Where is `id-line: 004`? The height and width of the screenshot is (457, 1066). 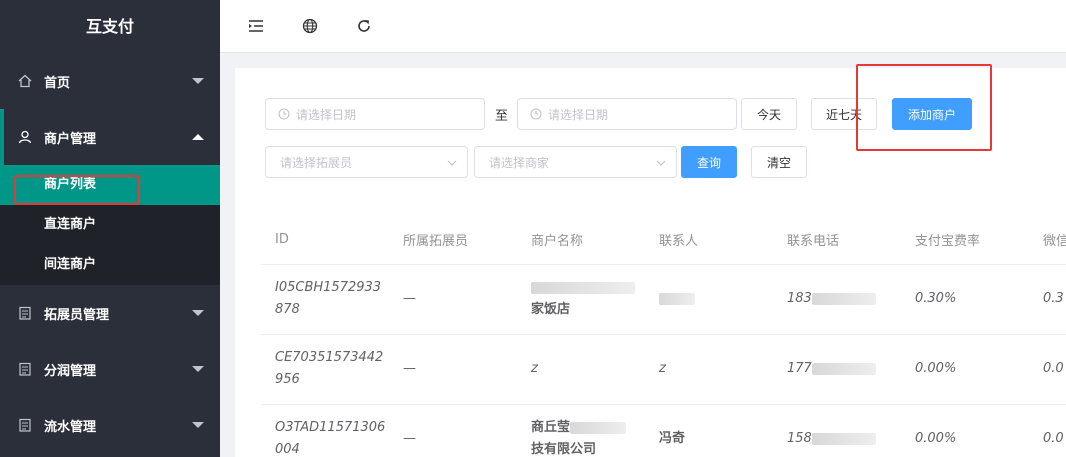
id-line: 004 is located at coordinates (287, 449).